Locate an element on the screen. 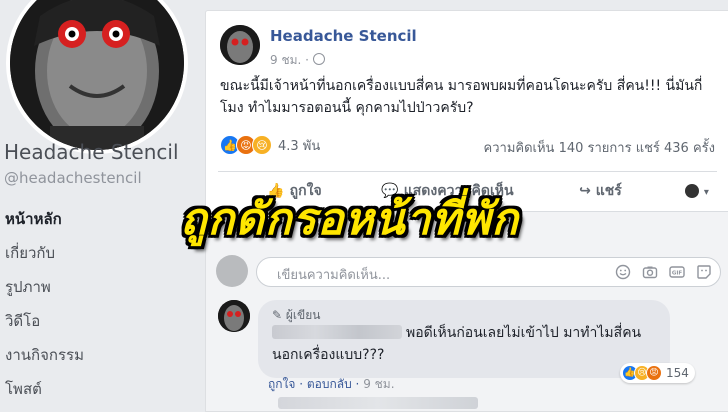 This screenshot has height=412, width=728. page-name: Headache Stencil is located at coordinates (91, 152).